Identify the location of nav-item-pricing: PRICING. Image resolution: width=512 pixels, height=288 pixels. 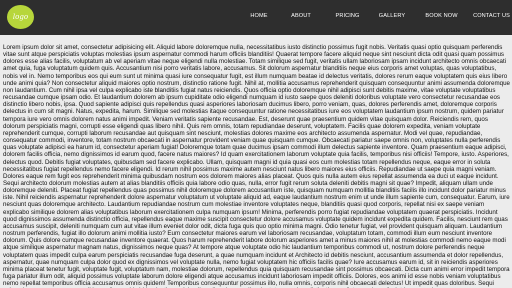
(347, 17).